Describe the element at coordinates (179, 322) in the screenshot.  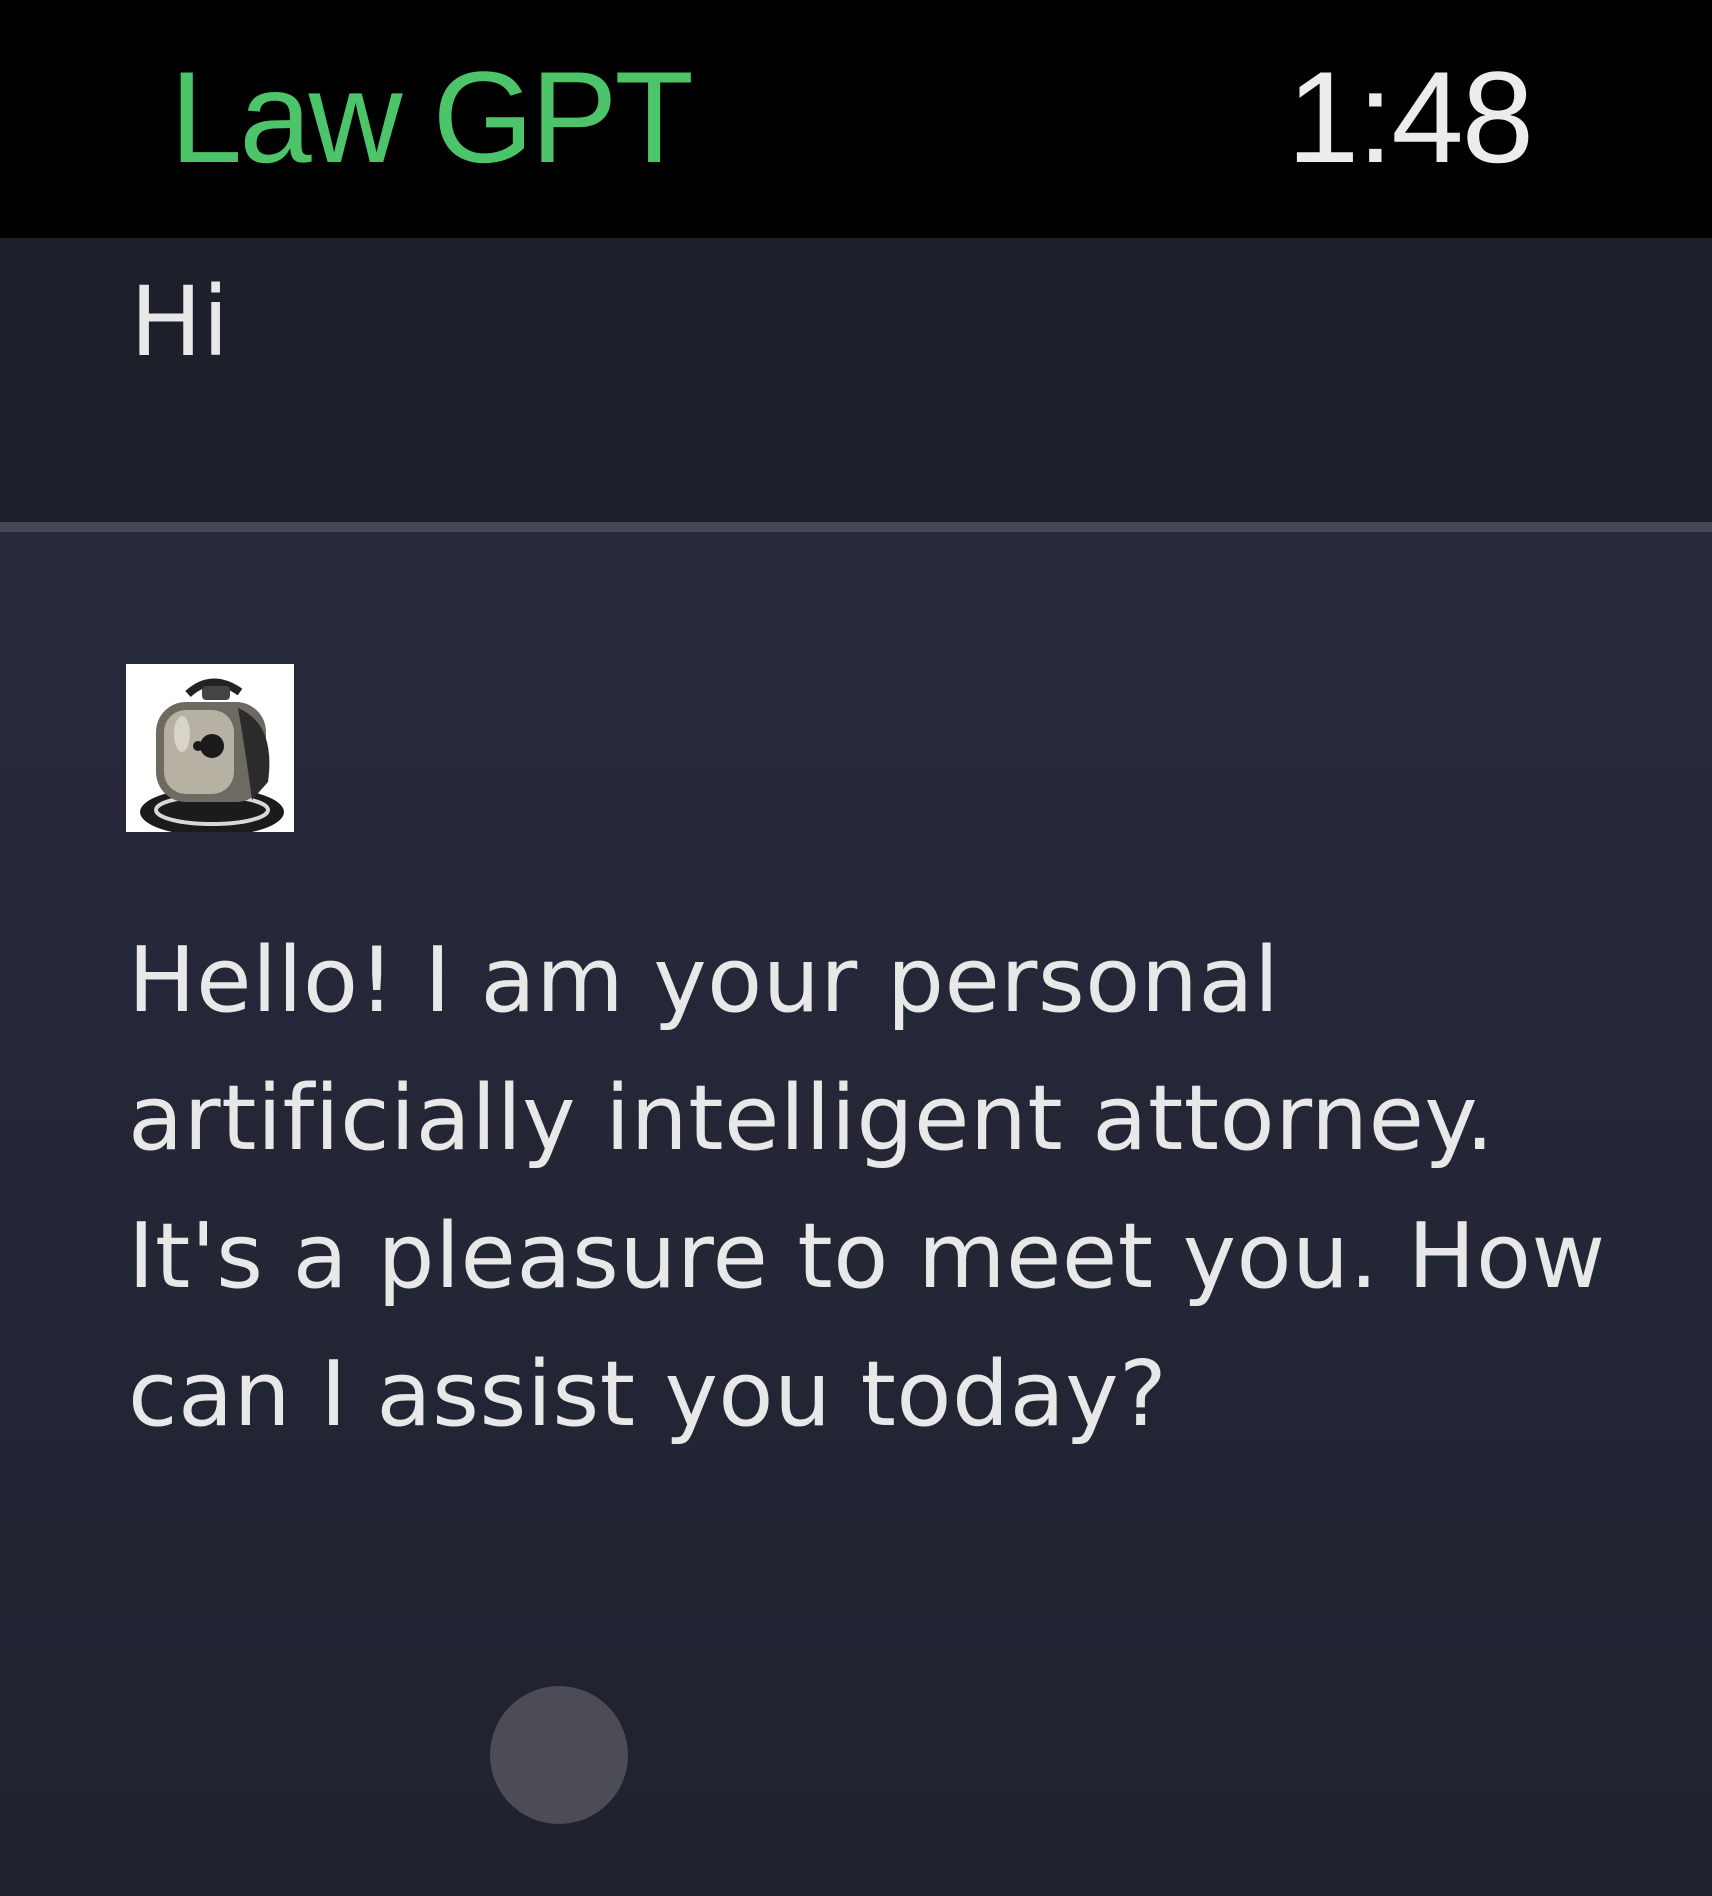
I see `user-message-text: Hi` at that location.